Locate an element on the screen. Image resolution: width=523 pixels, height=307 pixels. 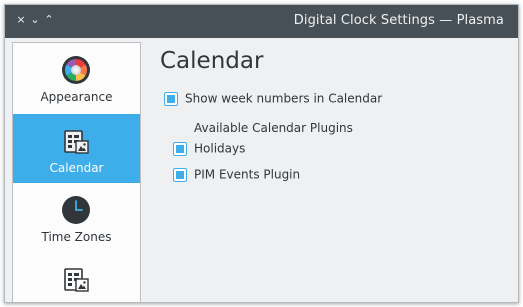
sidebar-item-label: Time Zones is located at coordinates (76, 237).